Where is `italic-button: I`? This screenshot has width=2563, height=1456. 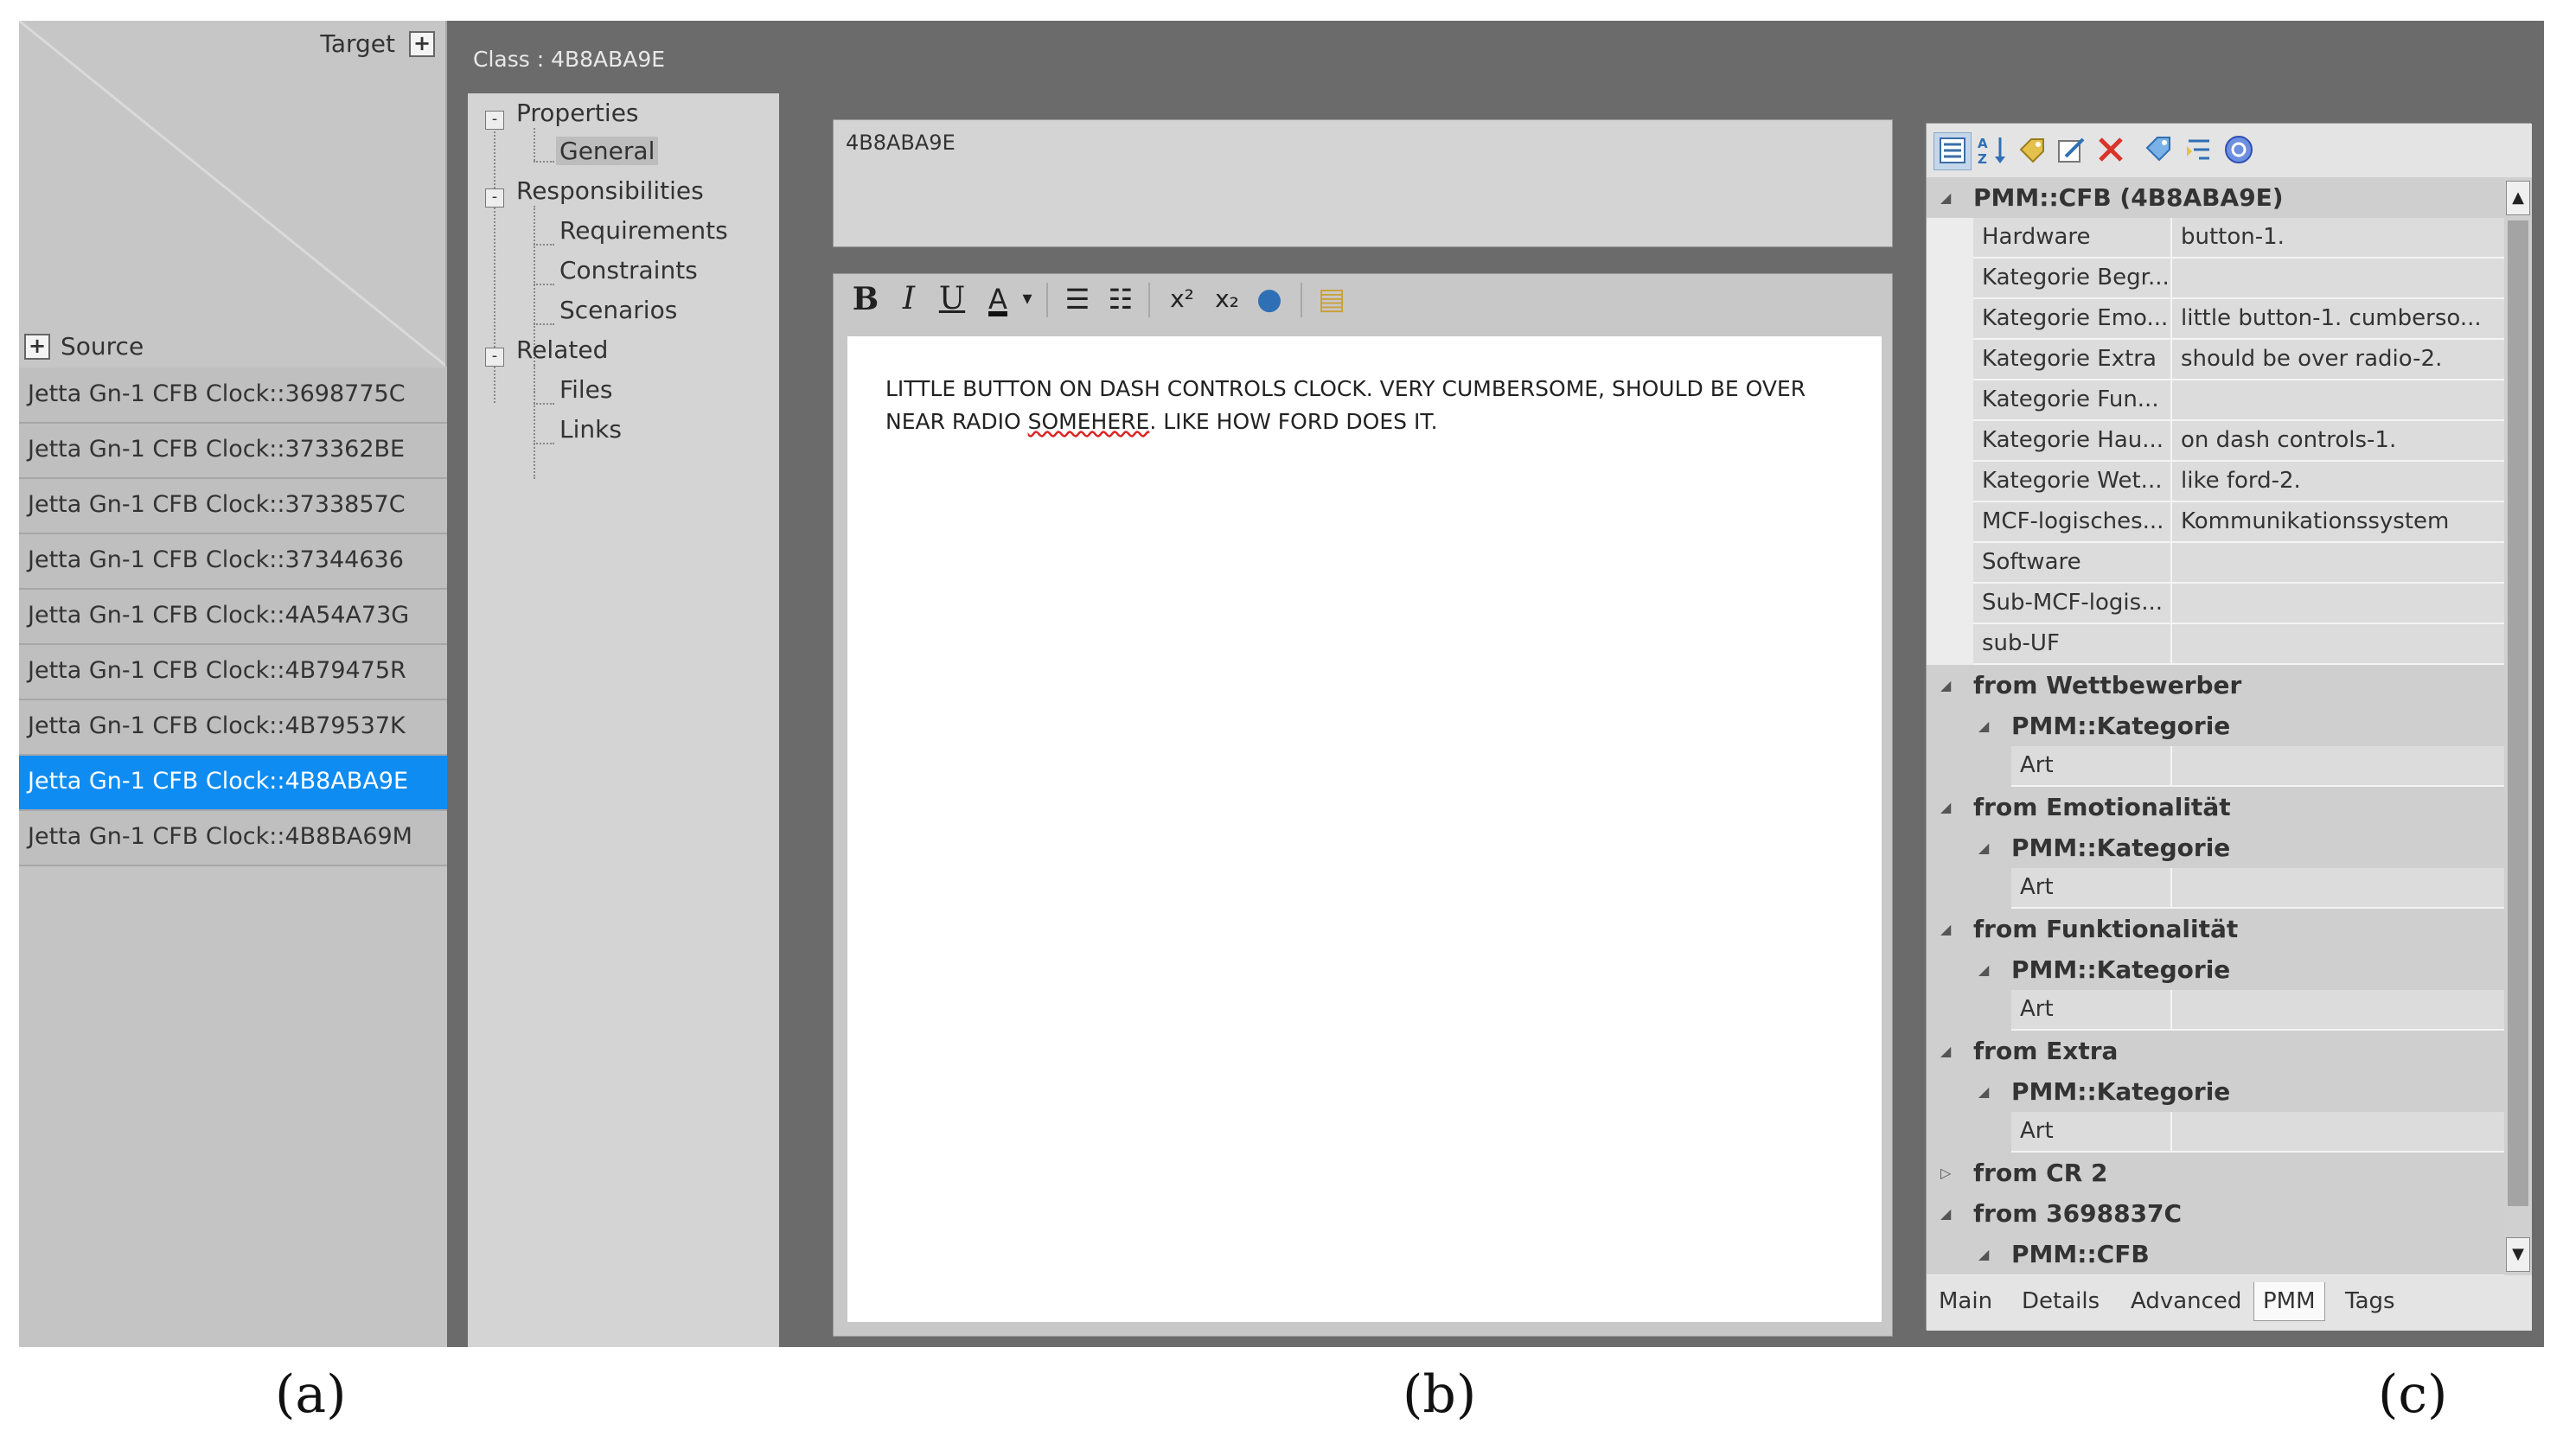 italic-button: I is located at coordinates (909, 299).